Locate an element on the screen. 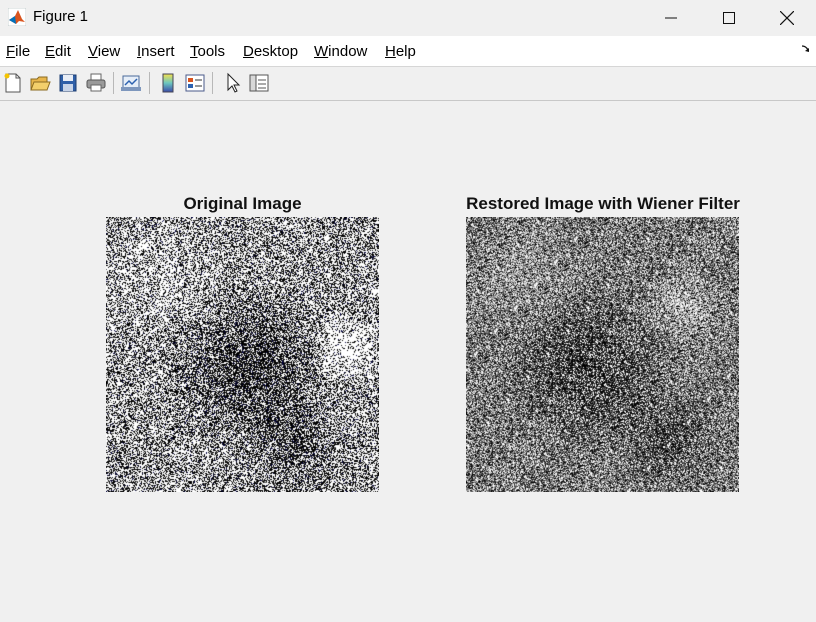 This screenshot has width=816, height=622. menu-window-label: indow is located at coordinates (348, 51).